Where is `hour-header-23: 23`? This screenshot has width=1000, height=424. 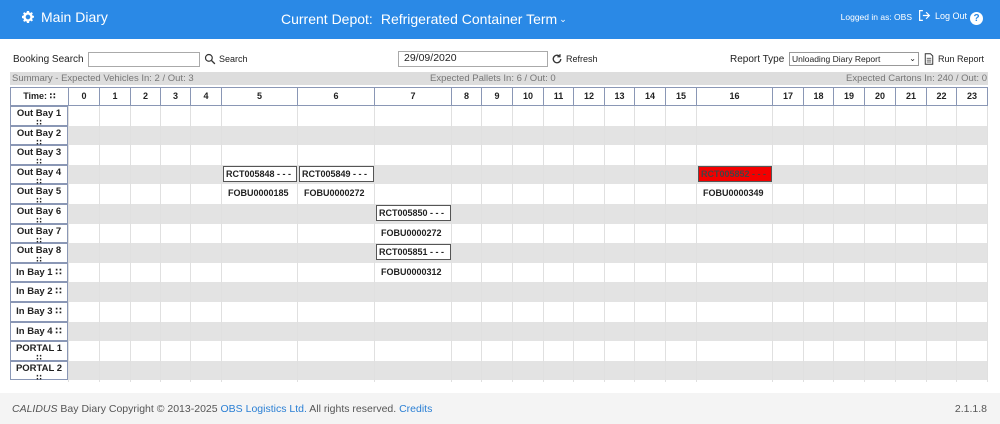
hour-header-23: 23 is located at coordinates (972, 96).